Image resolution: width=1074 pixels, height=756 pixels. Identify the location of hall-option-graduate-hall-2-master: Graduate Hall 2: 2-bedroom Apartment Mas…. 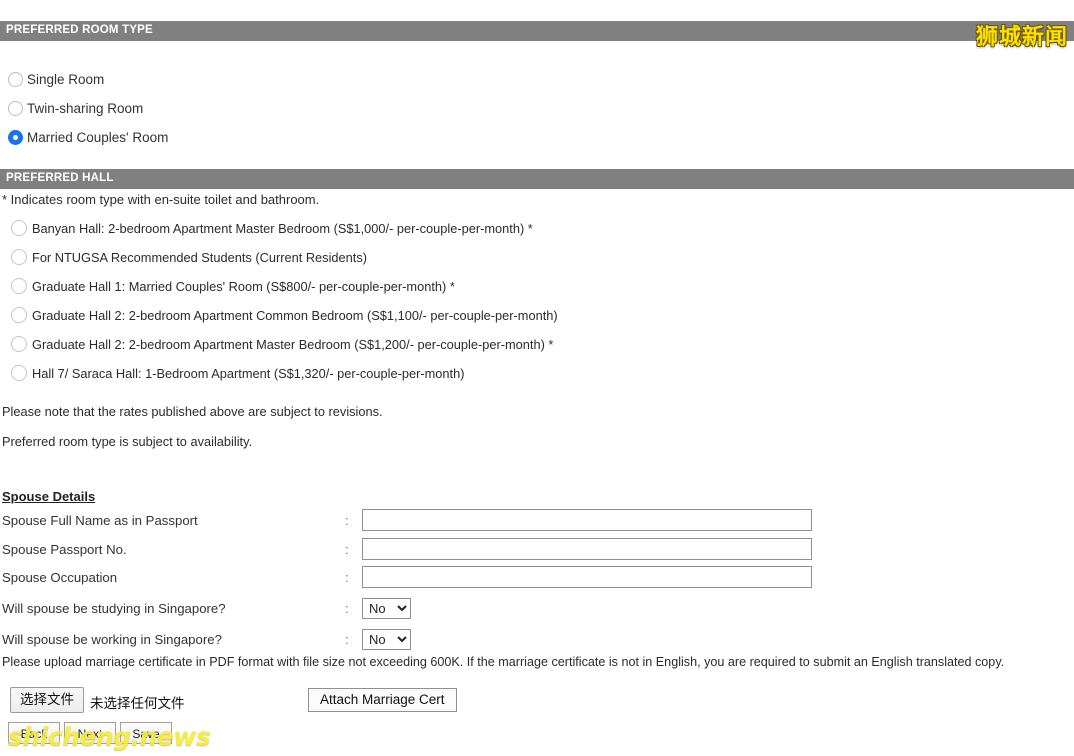
(282, 344).